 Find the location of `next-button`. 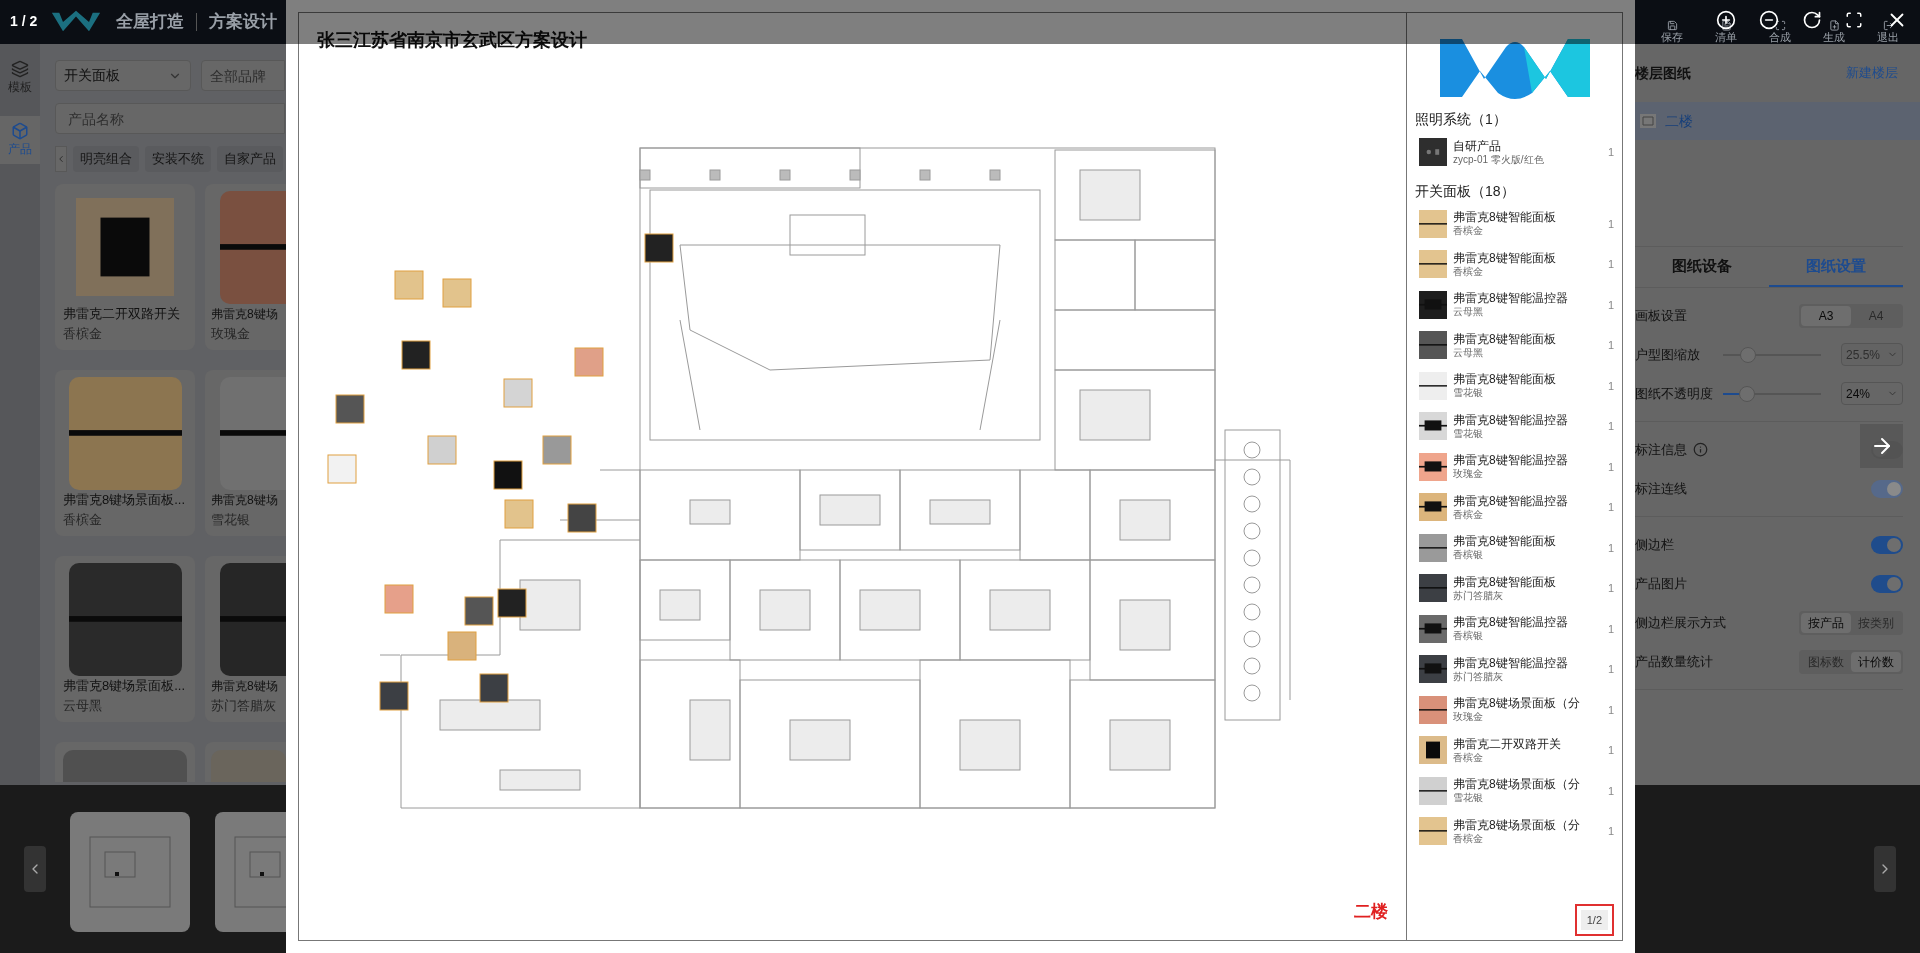

next-button is located at coordinates (1885, 869).